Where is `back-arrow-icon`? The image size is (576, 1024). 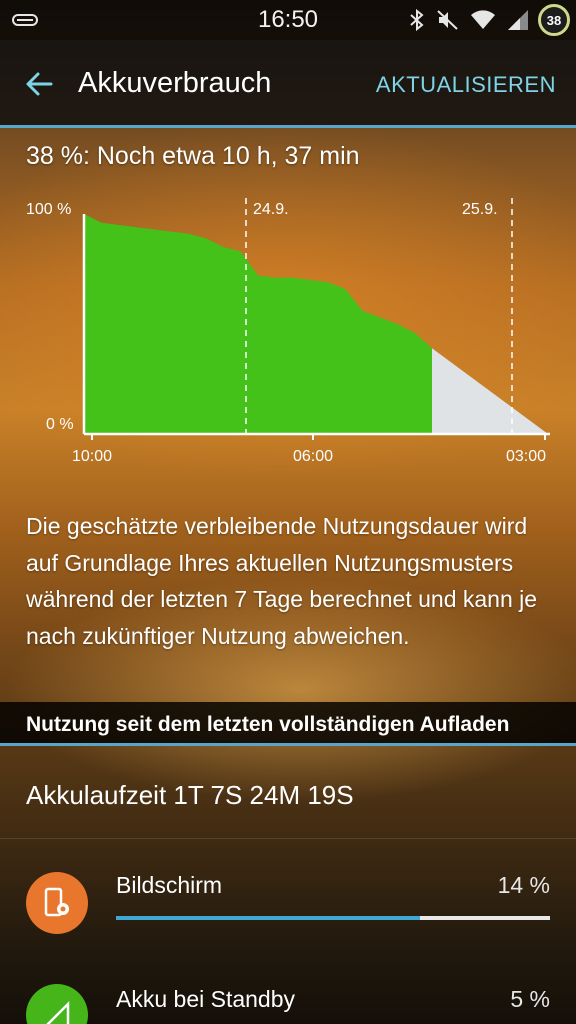 back-arrow-icon is located at coordinates (39, 84).